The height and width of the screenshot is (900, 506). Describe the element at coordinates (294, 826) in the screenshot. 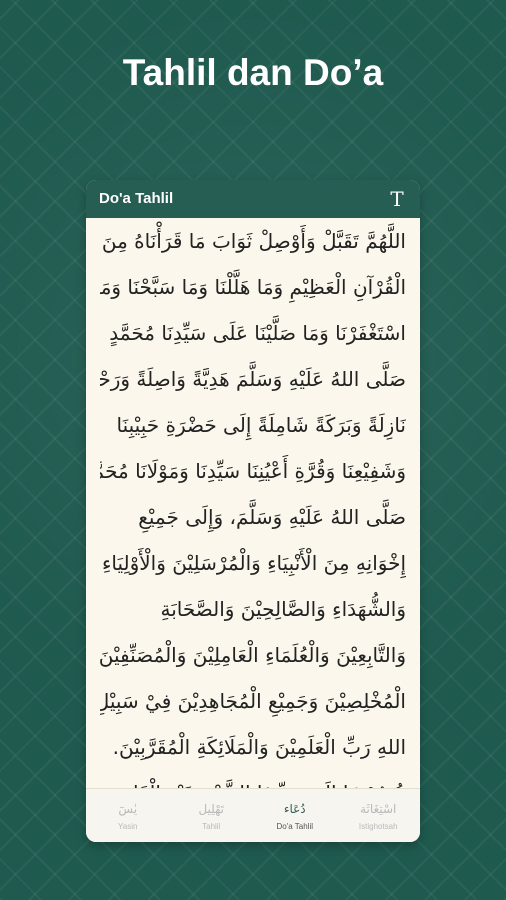

I see `nav-tab-label: Do'a Tahlil` at that location.